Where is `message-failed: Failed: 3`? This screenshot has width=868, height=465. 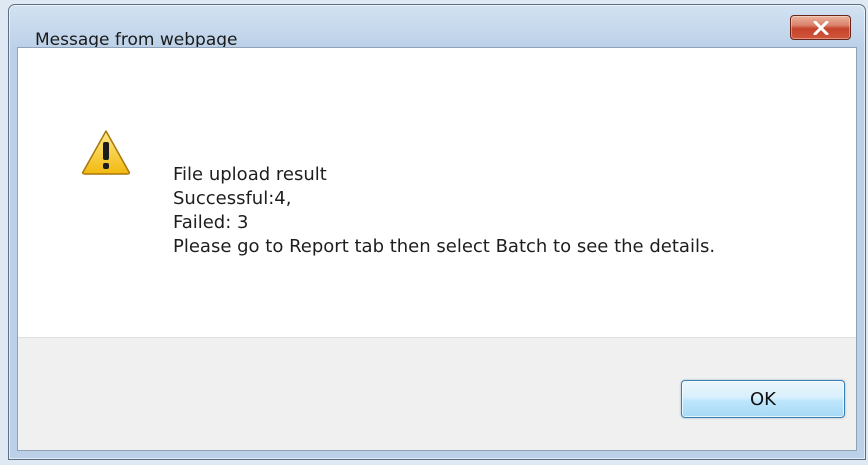 message-failed: Failed: 3 is located at coordinates (211, 222).